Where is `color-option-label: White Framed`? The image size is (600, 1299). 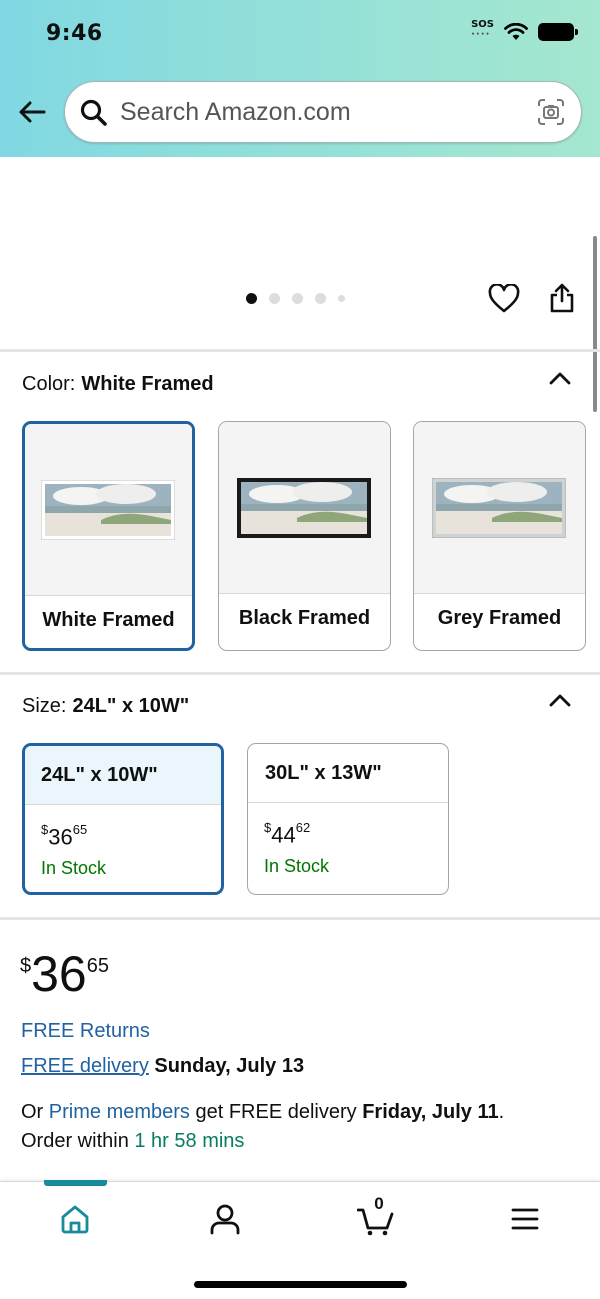
color-option-label: White Framed is located at coordinates (108, 620).